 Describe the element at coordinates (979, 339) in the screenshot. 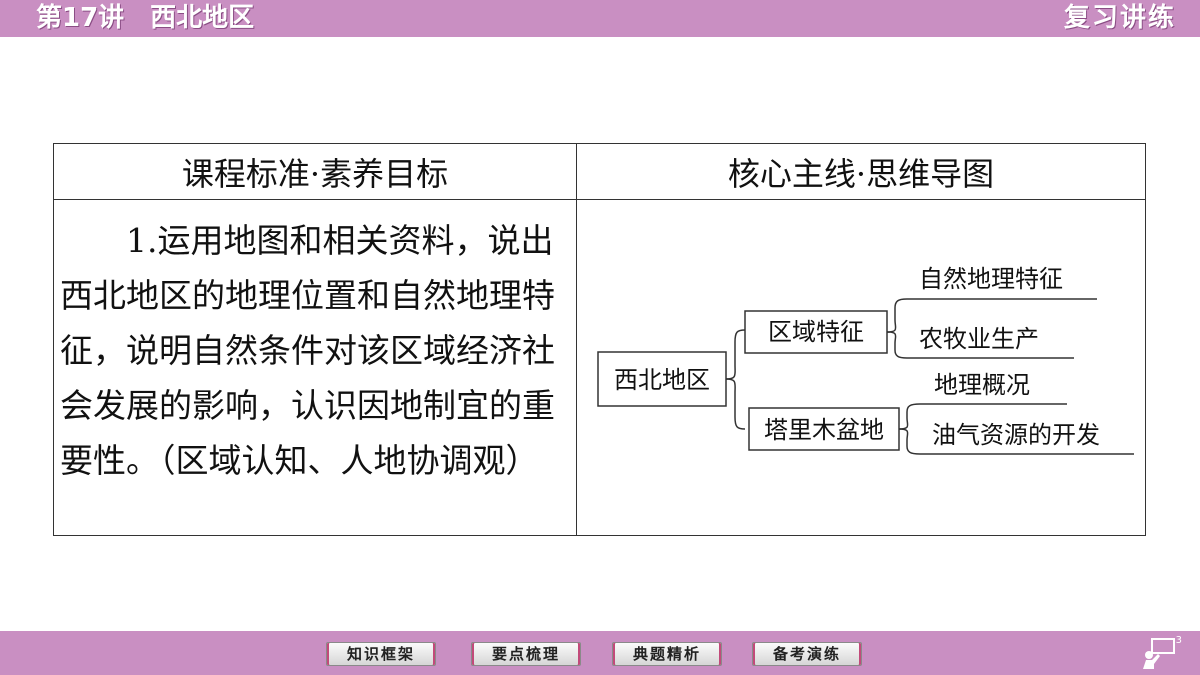

I see `mindmap-leaf: 农牧业生产` at that location.